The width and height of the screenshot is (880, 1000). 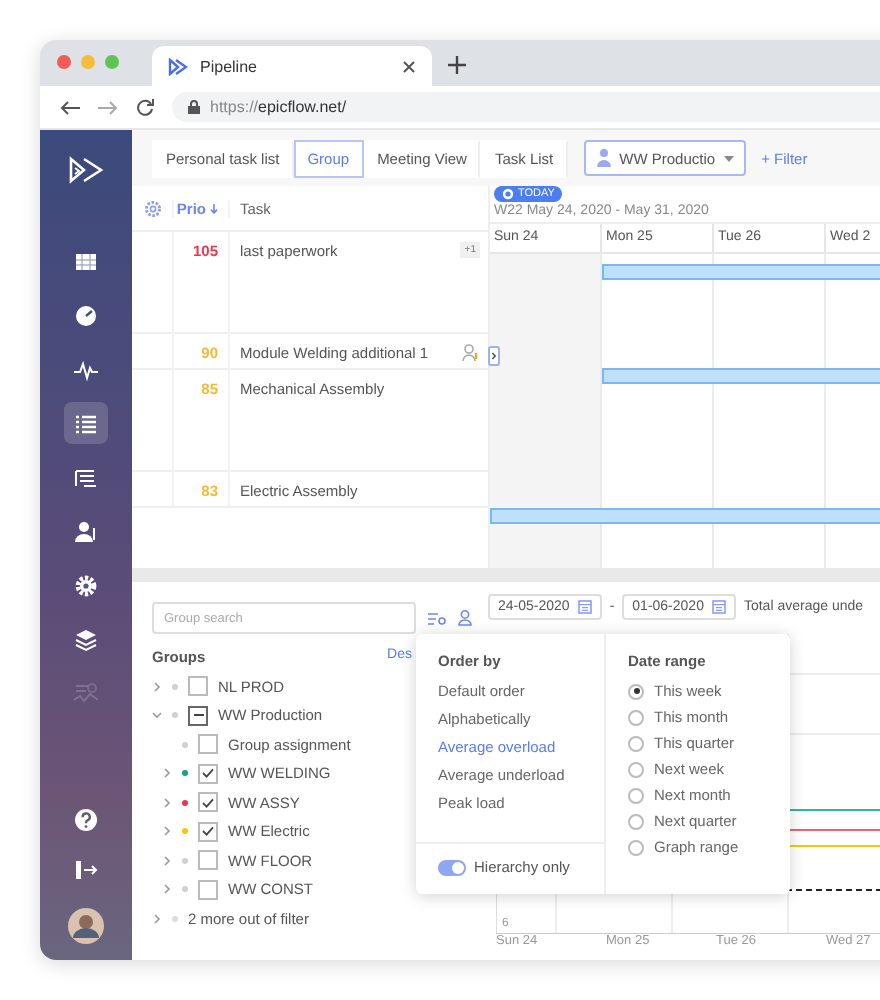 What do you see at coordinates (145, 107) in the screenshot?
I see `reload-icon` at bounding box center [145, 107].